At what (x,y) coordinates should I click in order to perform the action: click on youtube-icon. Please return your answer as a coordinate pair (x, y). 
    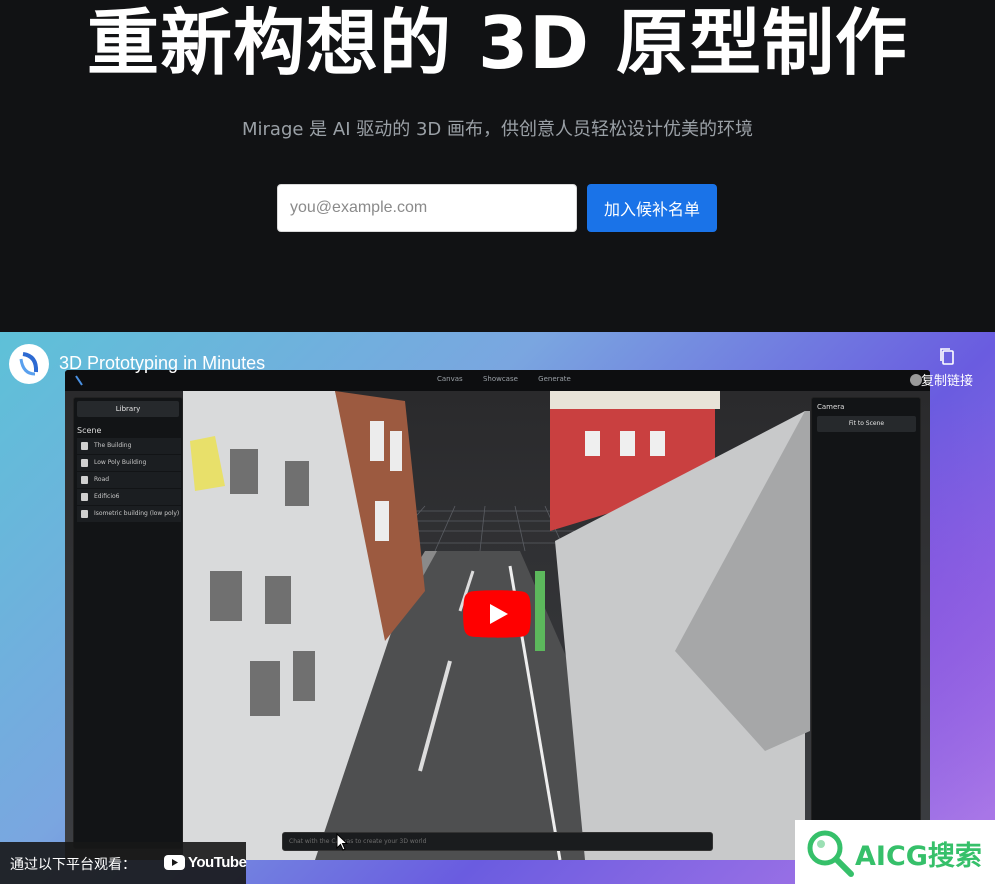
    Looking at the image, I should click on (174, 862).